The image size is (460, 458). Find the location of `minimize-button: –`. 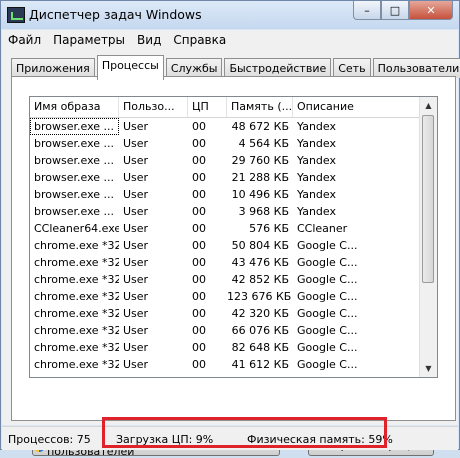

minimize-button: – is located at coordinates (367, 10).